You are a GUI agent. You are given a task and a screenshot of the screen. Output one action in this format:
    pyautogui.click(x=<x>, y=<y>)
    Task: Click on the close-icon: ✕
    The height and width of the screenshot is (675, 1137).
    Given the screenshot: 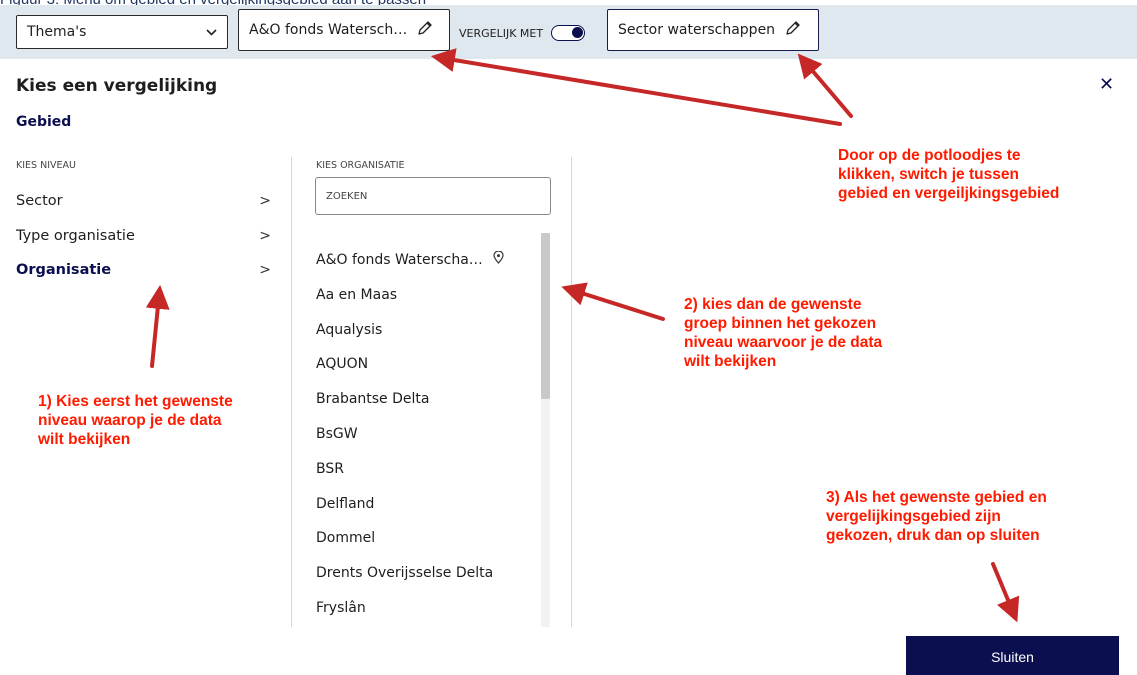 What is the action you would take?
    pyautogui.click(x=1106, y=84)
    